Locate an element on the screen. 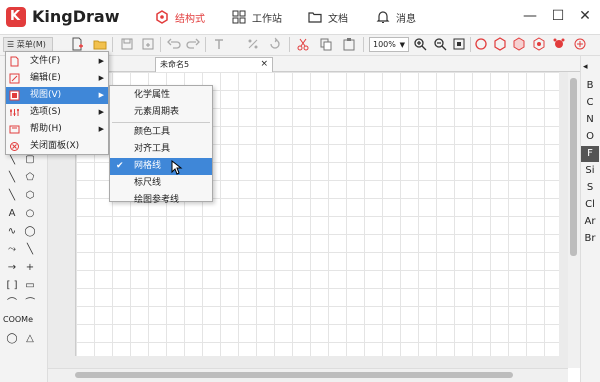 The width and height of the screenshot is (600, 382). close-panel-icon is located at coordinates (14, 146).